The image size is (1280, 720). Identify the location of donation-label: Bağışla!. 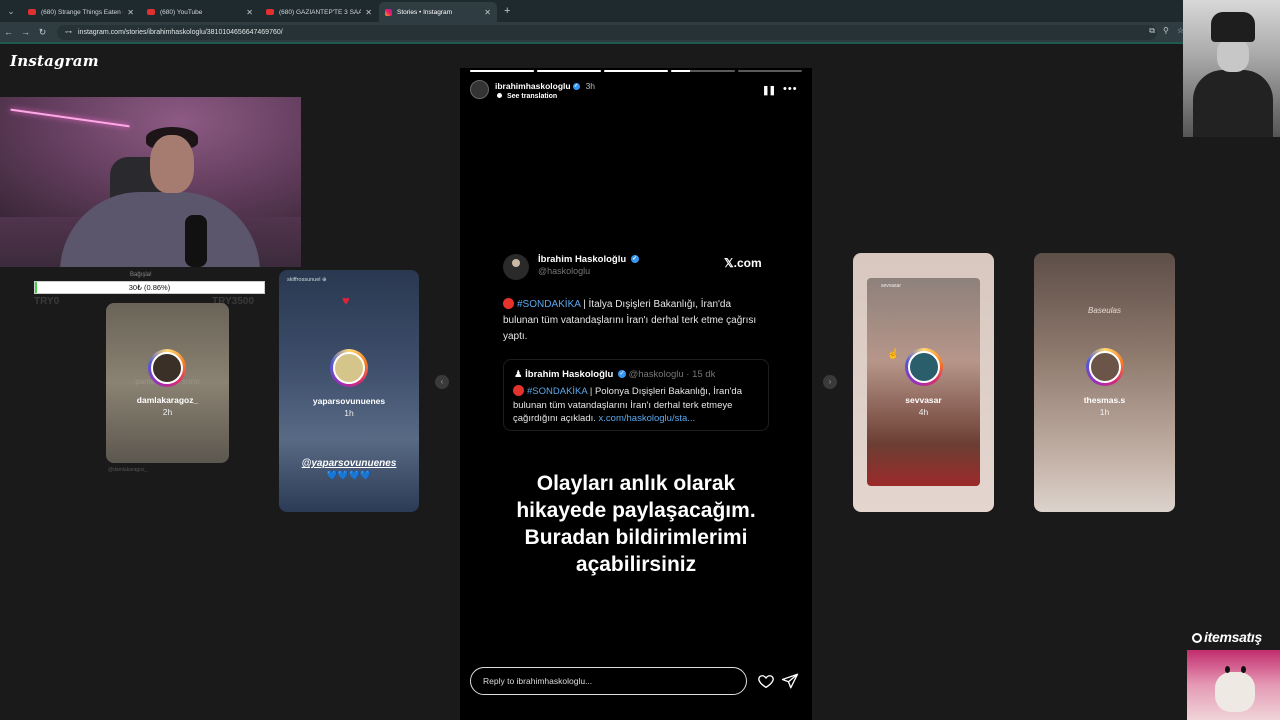
(141, 275).